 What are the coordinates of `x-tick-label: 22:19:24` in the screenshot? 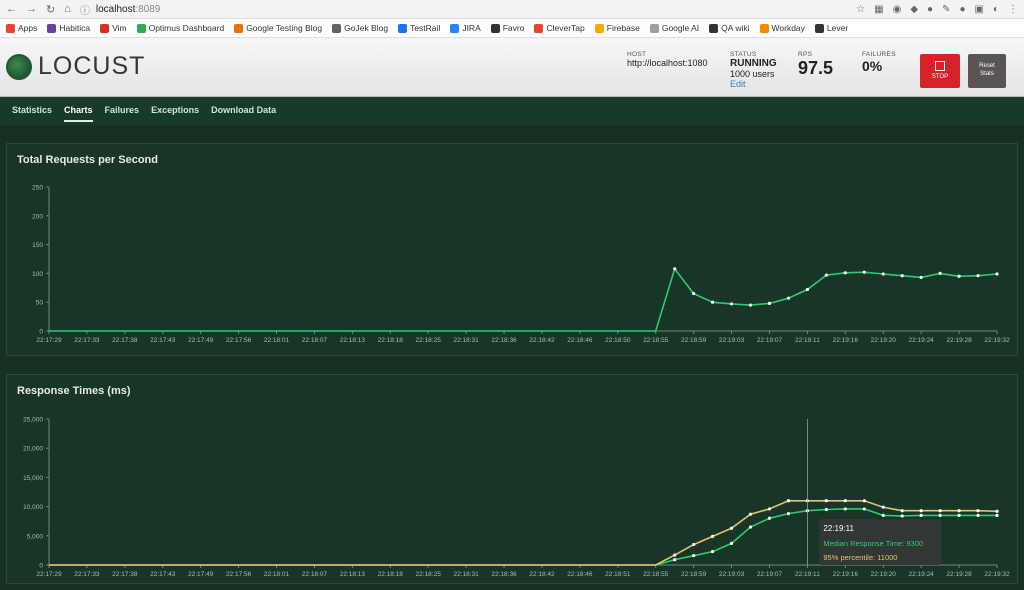 It's located at (922, 574).